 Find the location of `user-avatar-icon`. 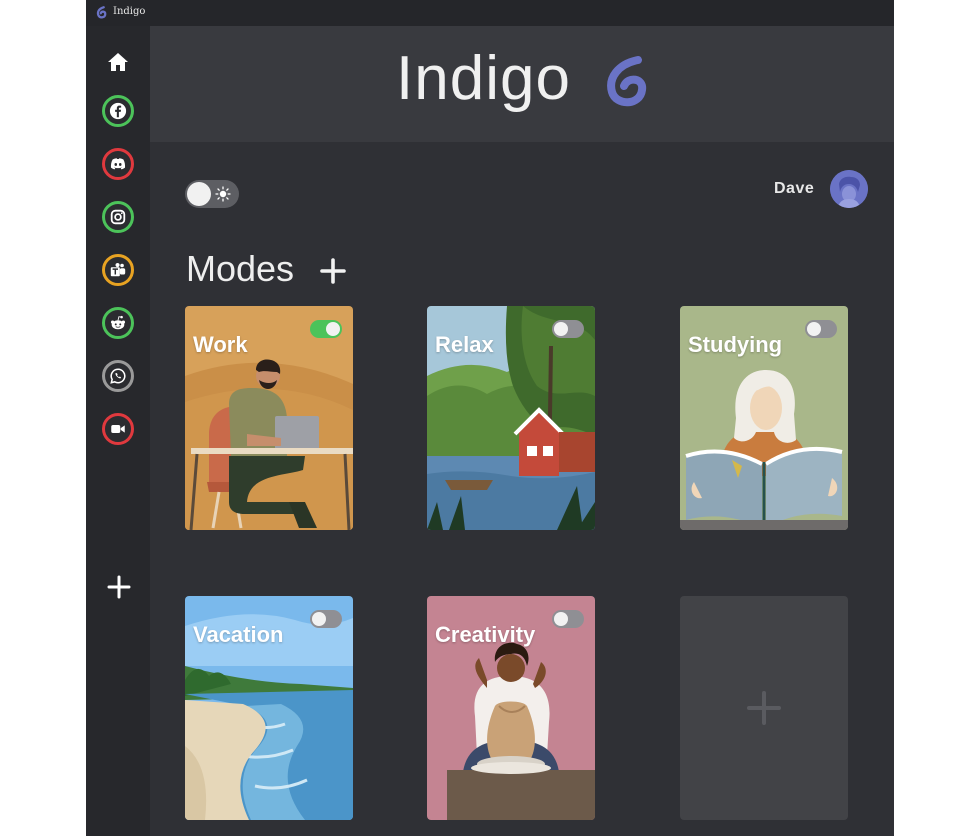

user-avatar-icon is located at coordinates (849, 189).